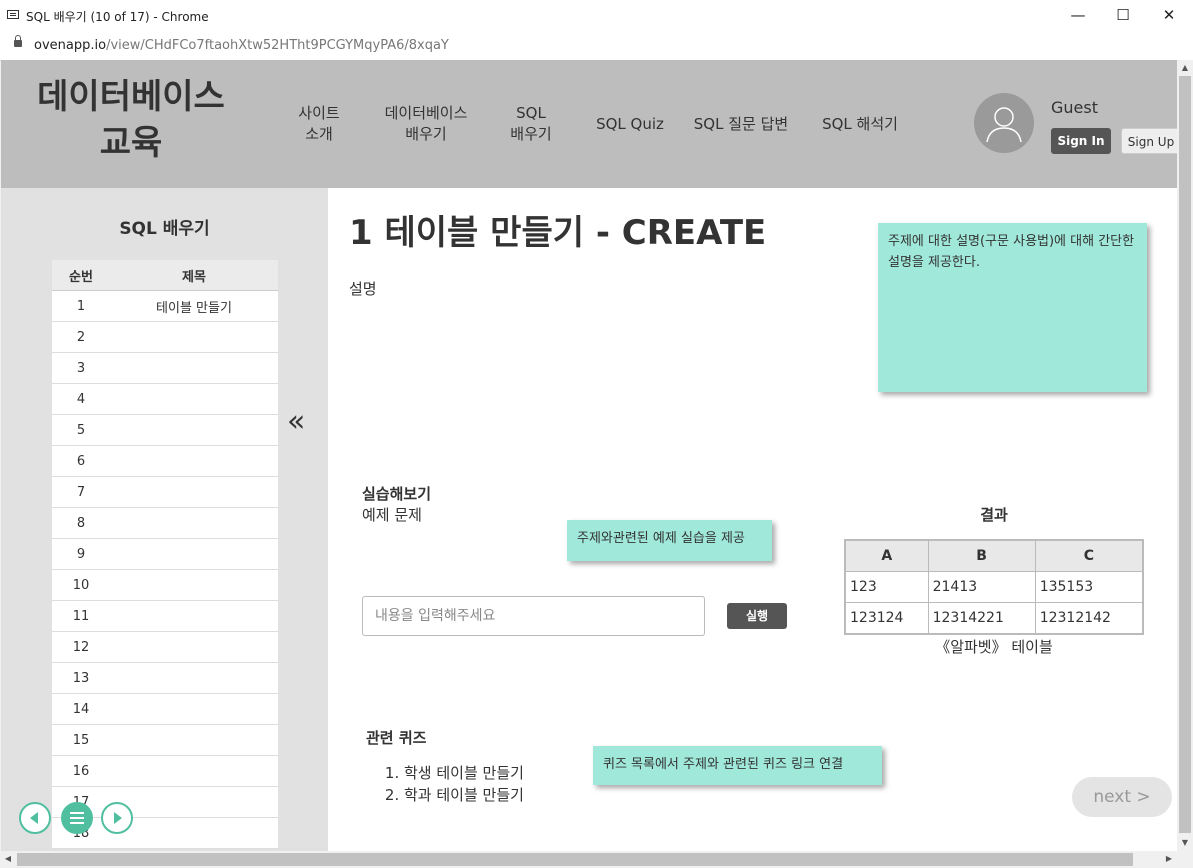  Describe the element at coordinates (1074, 107) in the screenshot. I see `user-name: Guest` at that location.